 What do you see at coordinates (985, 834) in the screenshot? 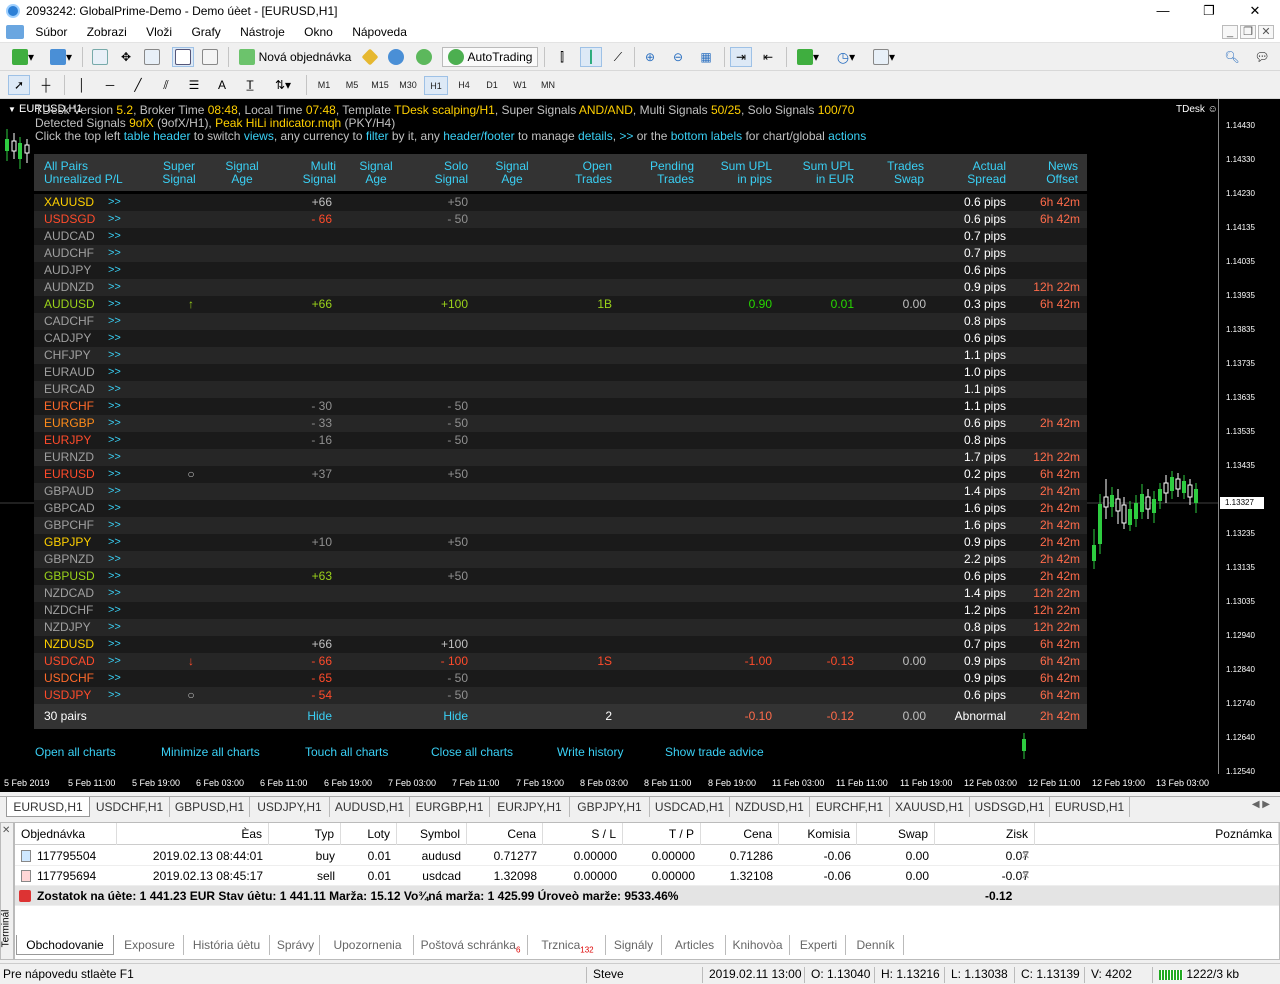
I see `terminal-col-header: Zisk` at bounding box center [985, 834].